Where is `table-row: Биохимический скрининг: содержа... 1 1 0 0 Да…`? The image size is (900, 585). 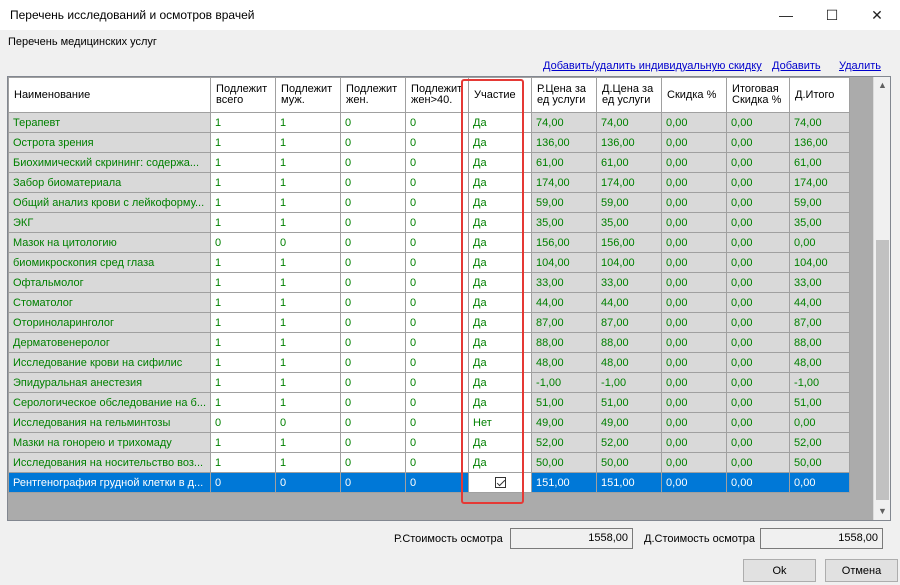
table-row: Биохимический скрининг: содержа... 1 1 0 0 Да… is located at coordinates (429, 162).